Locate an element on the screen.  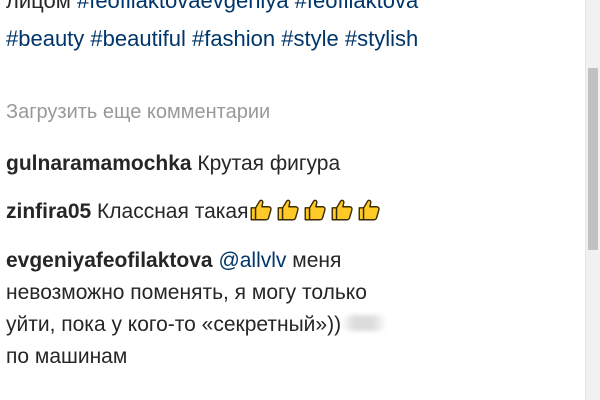
load-more-comments-link: Загрузить еще комментарии is located at coordinates (138, 112).